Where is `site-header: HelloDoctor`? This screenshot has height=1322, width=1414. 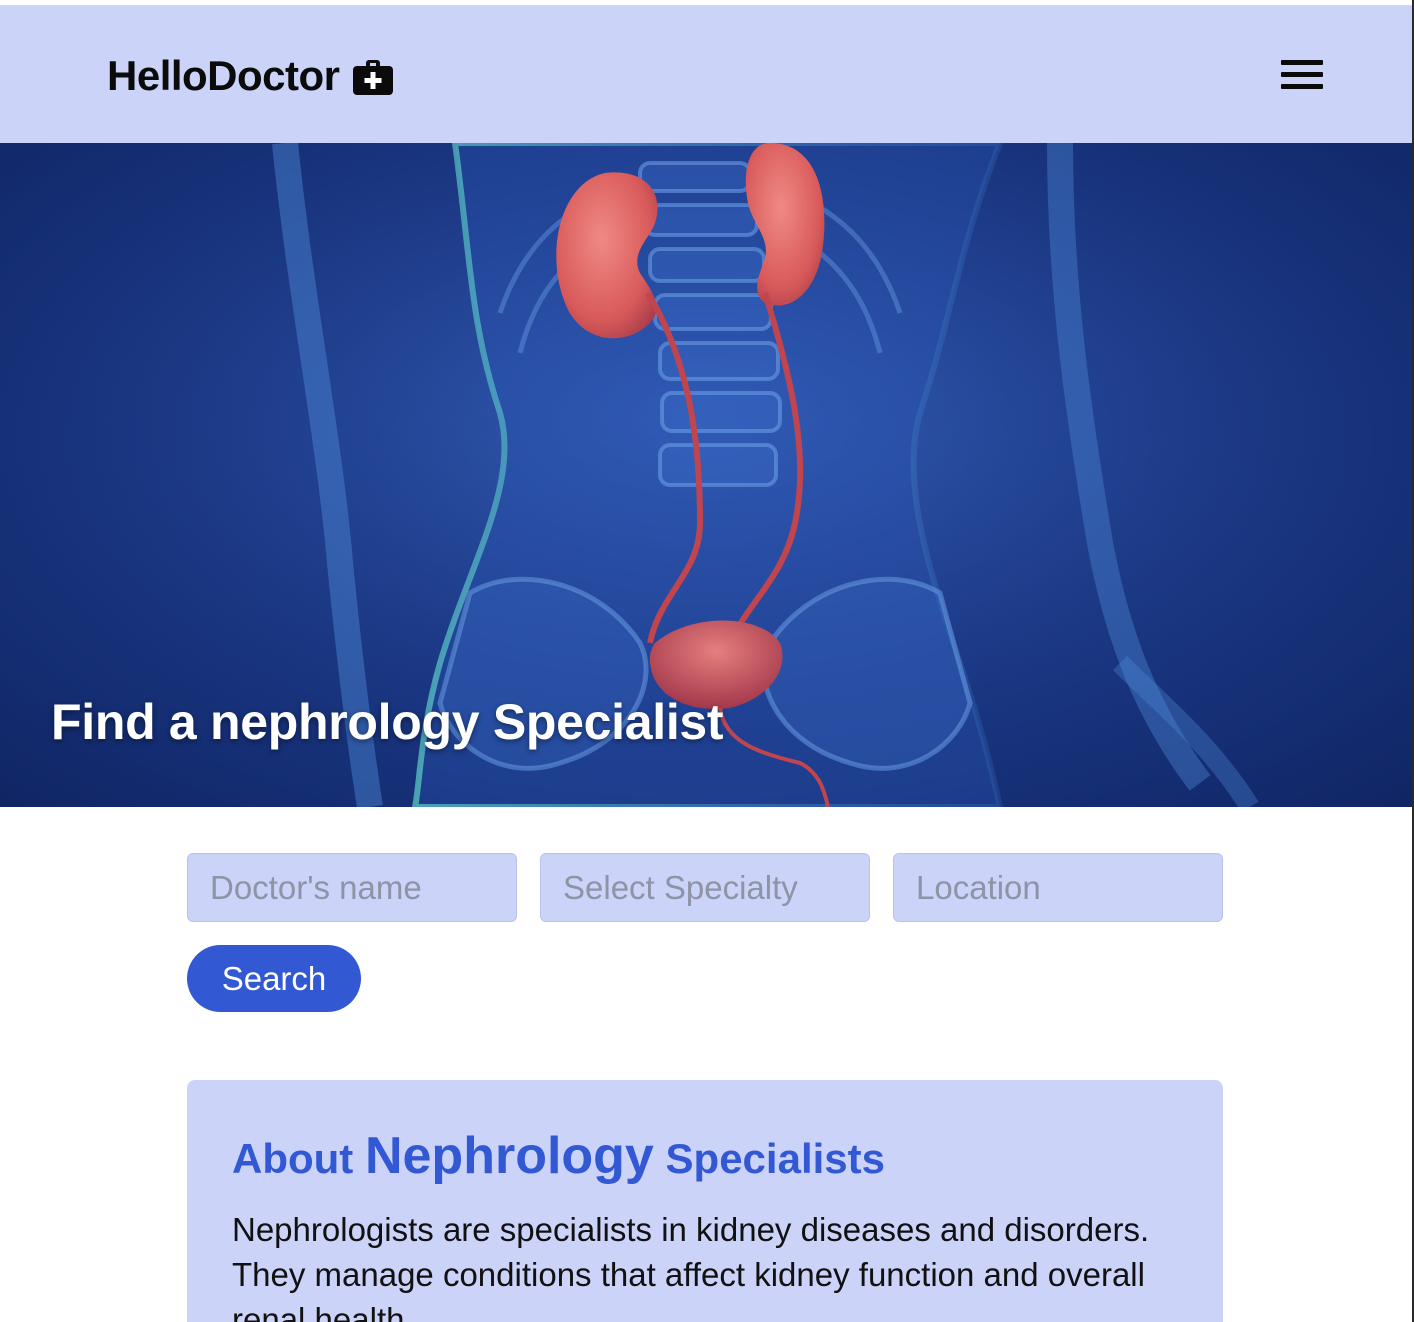
site-header: HelloDoctor is located at coordinates (706, 74).